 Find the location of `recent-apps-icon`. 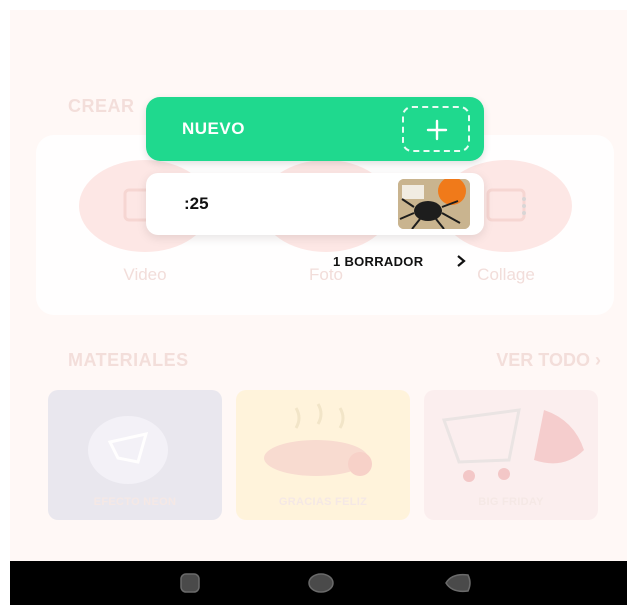

recent-apps-icon is located at coordinates (190, 583).